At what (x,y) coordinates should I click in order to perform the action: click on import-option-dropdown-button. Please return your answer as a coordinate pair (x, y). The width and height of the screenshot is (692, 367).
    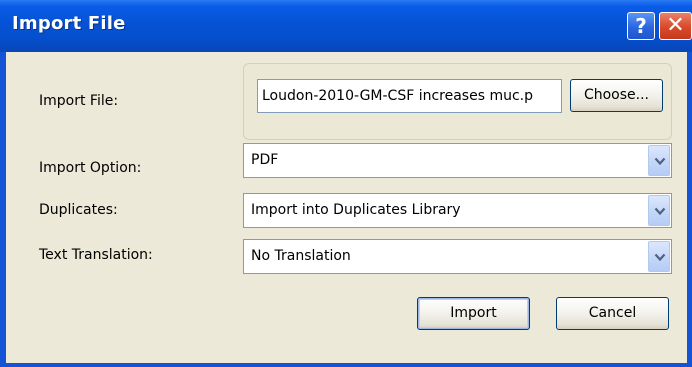
    Looking at the image, I should click on (659, 160).